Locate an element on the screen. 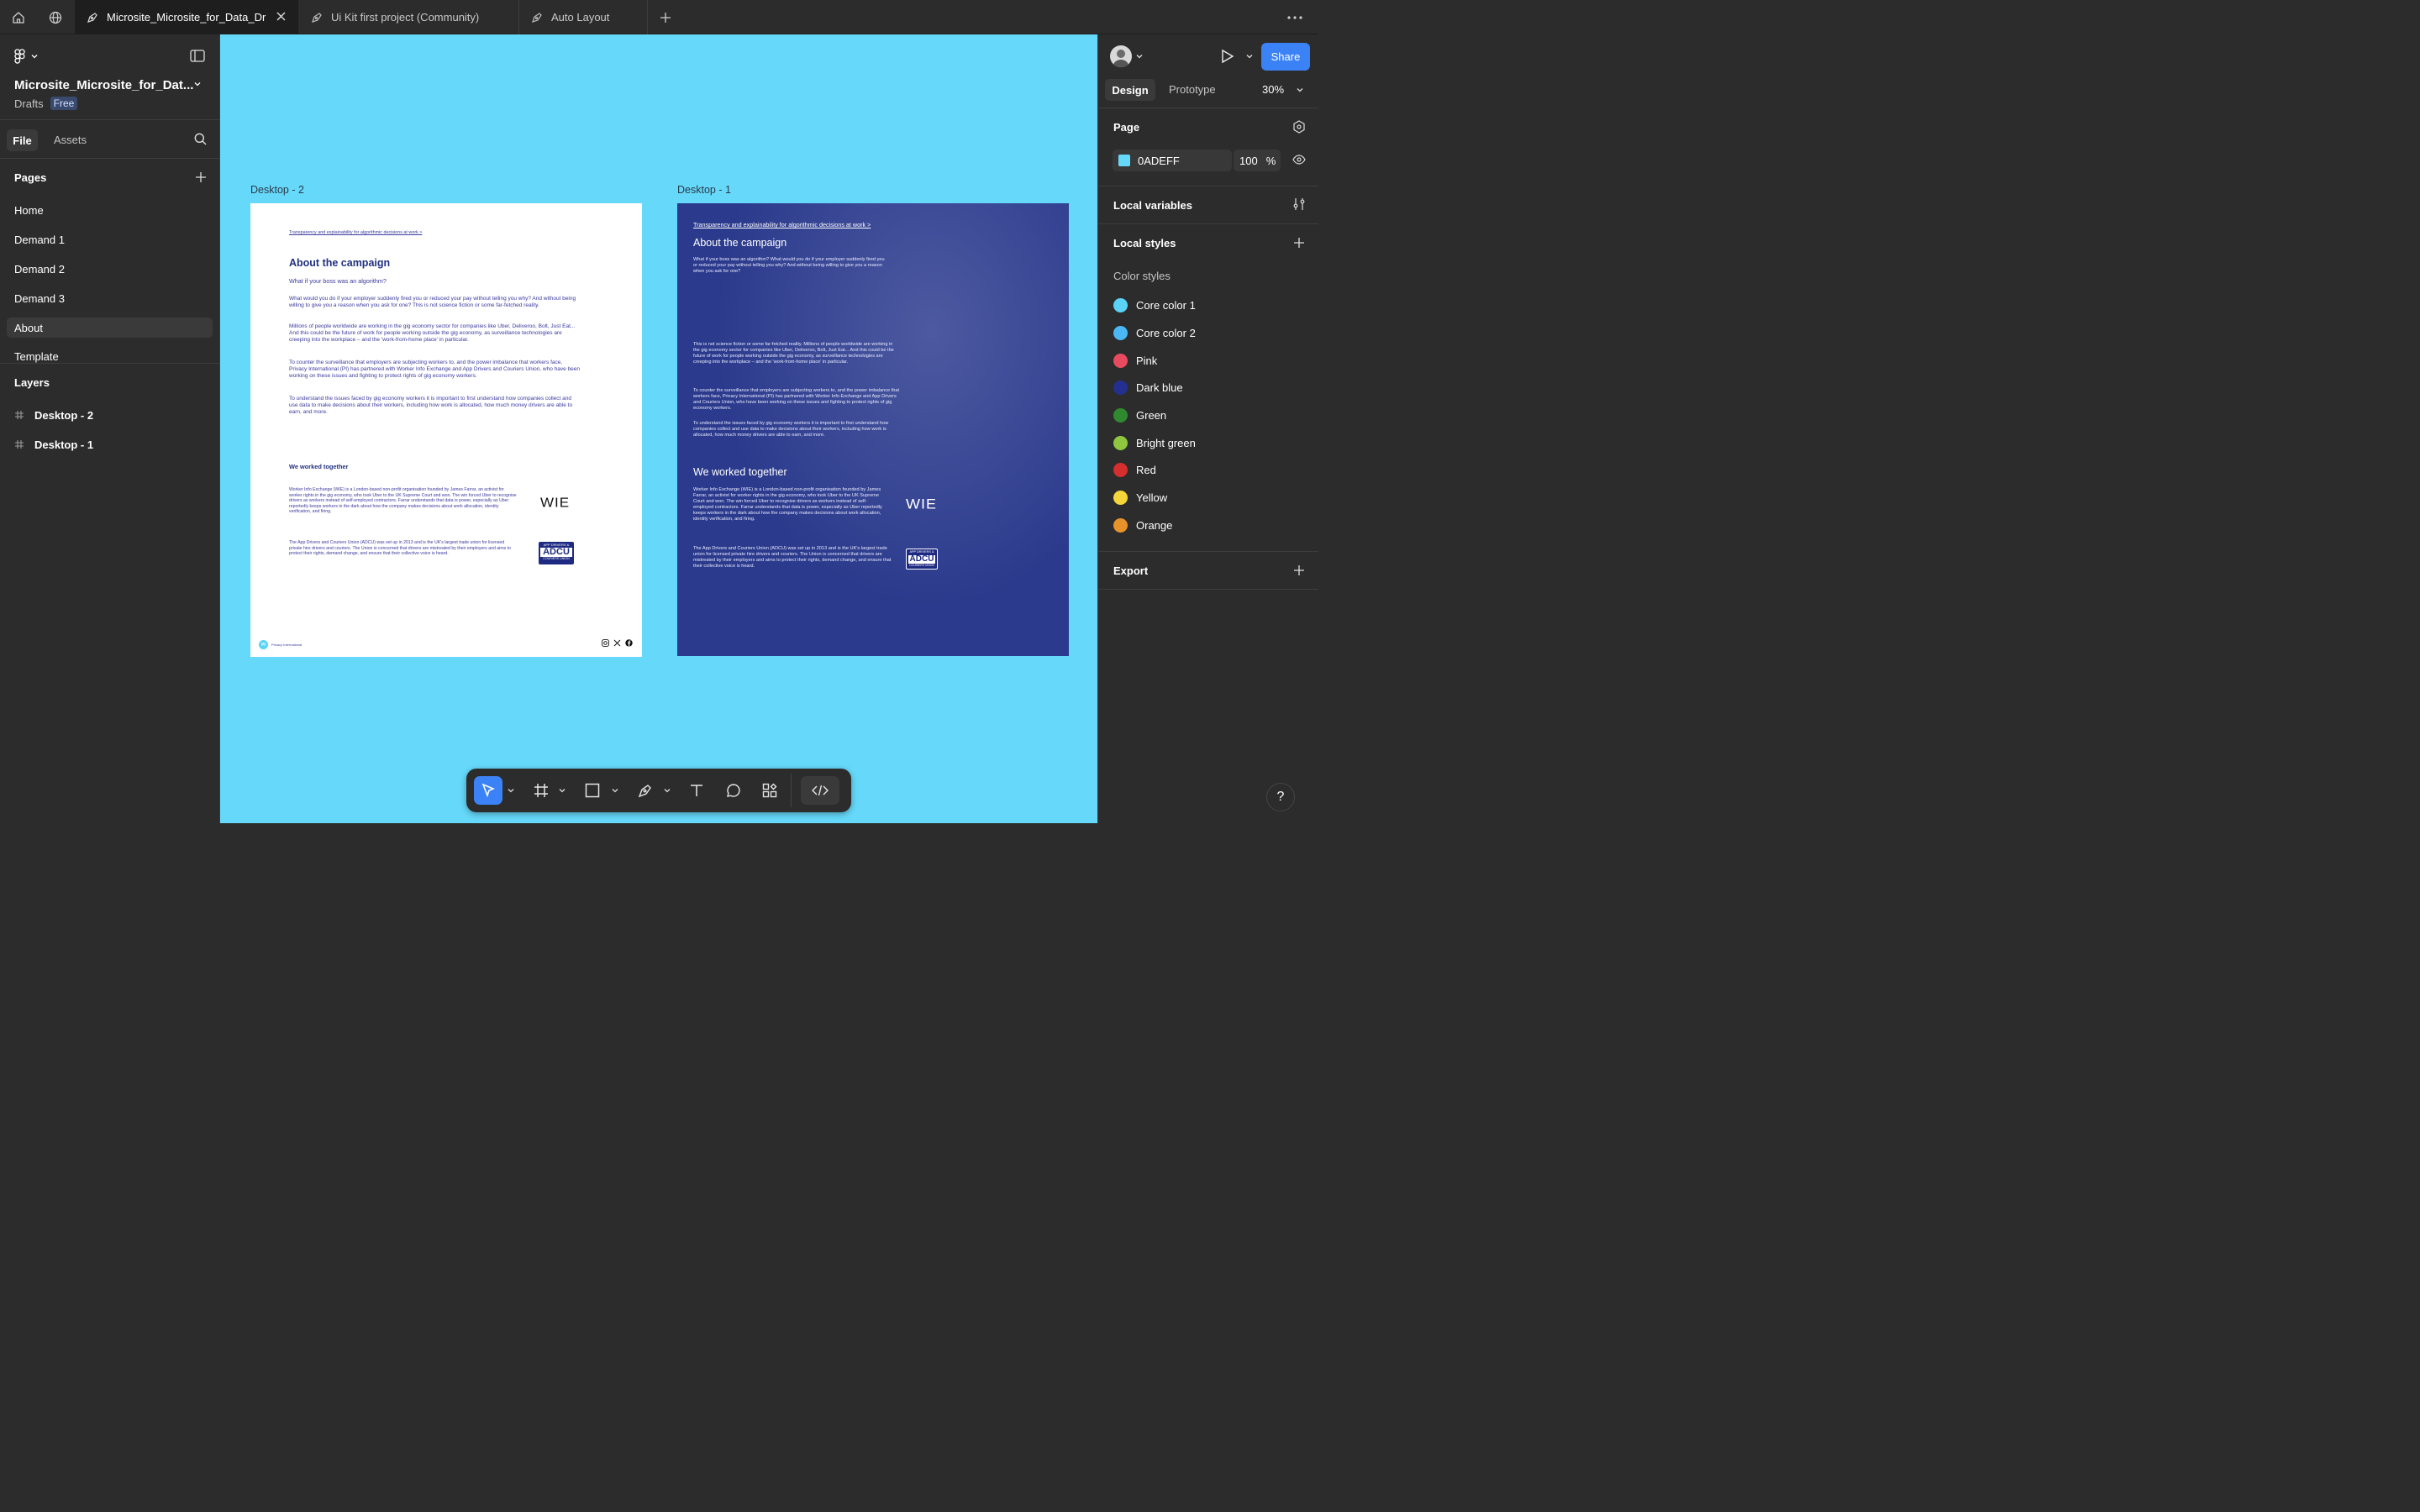 This screenshot has height=1512, width=2420. color-style-orange: Orange is located at coordinates (1142, 525).